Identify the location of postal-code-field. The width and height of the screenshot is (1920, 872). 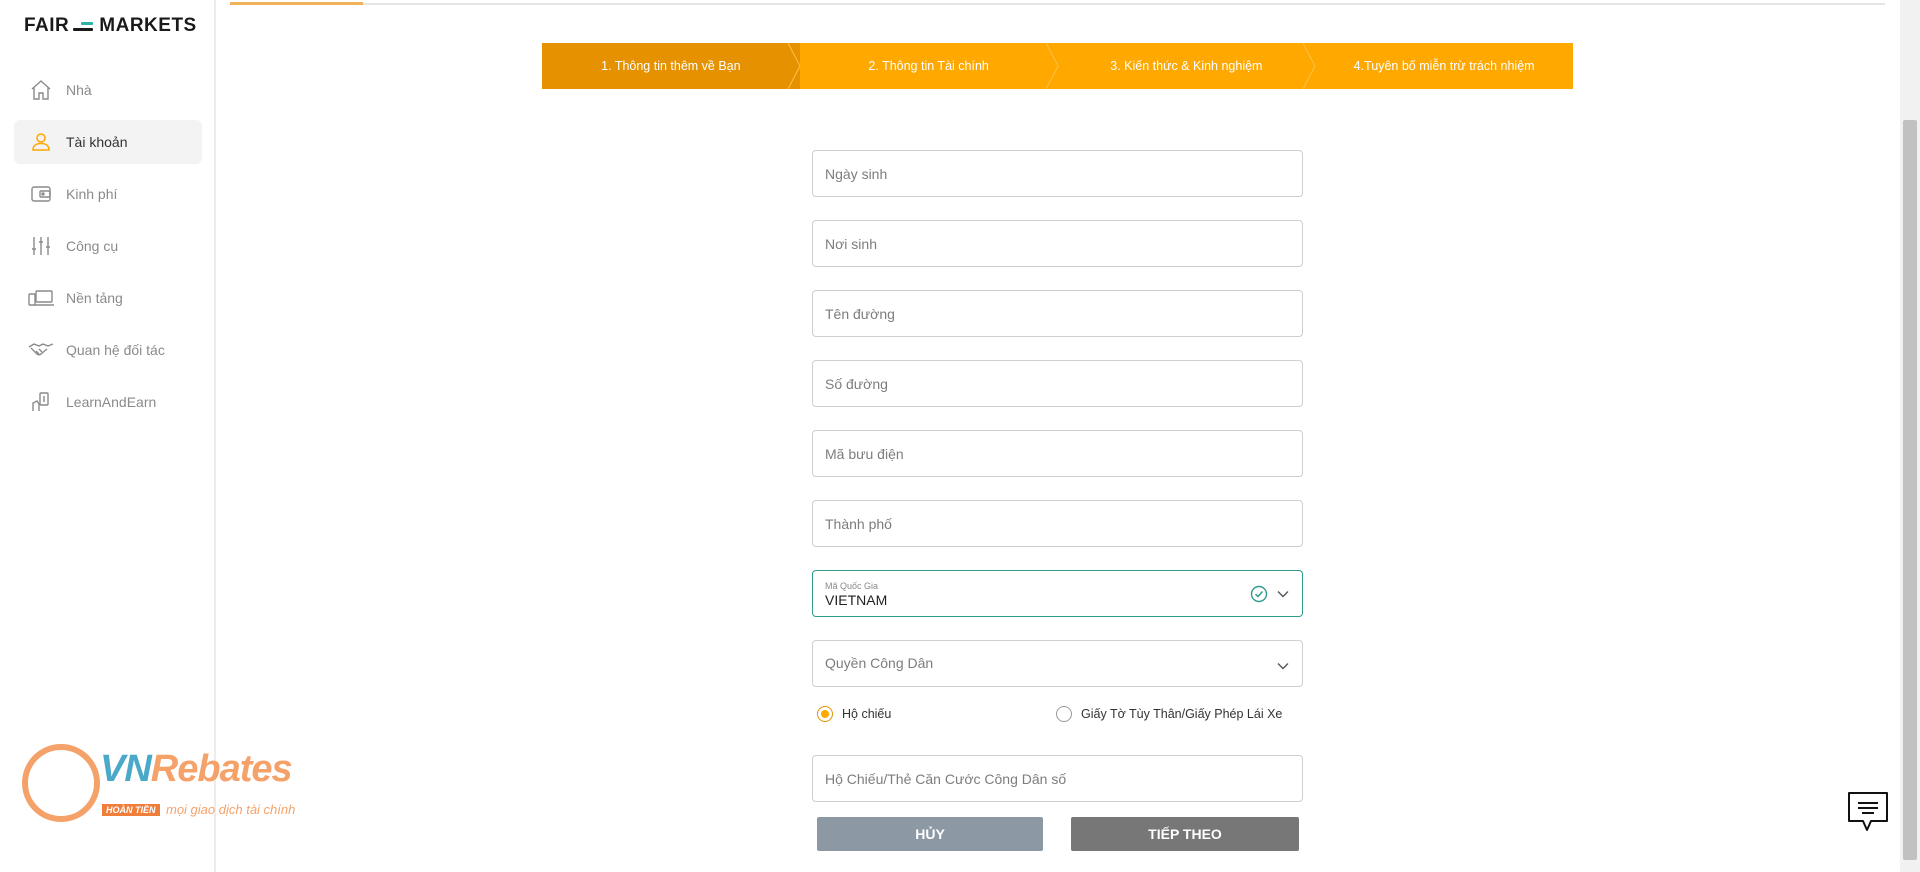
(1057, 453).